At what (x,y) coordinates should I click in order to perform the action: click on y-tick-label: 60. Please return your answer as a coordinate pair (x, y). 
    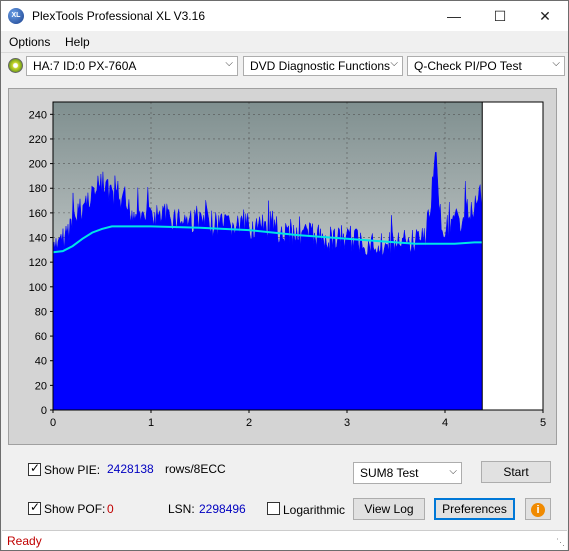
    Looking at the image, I should click on (41, 337).